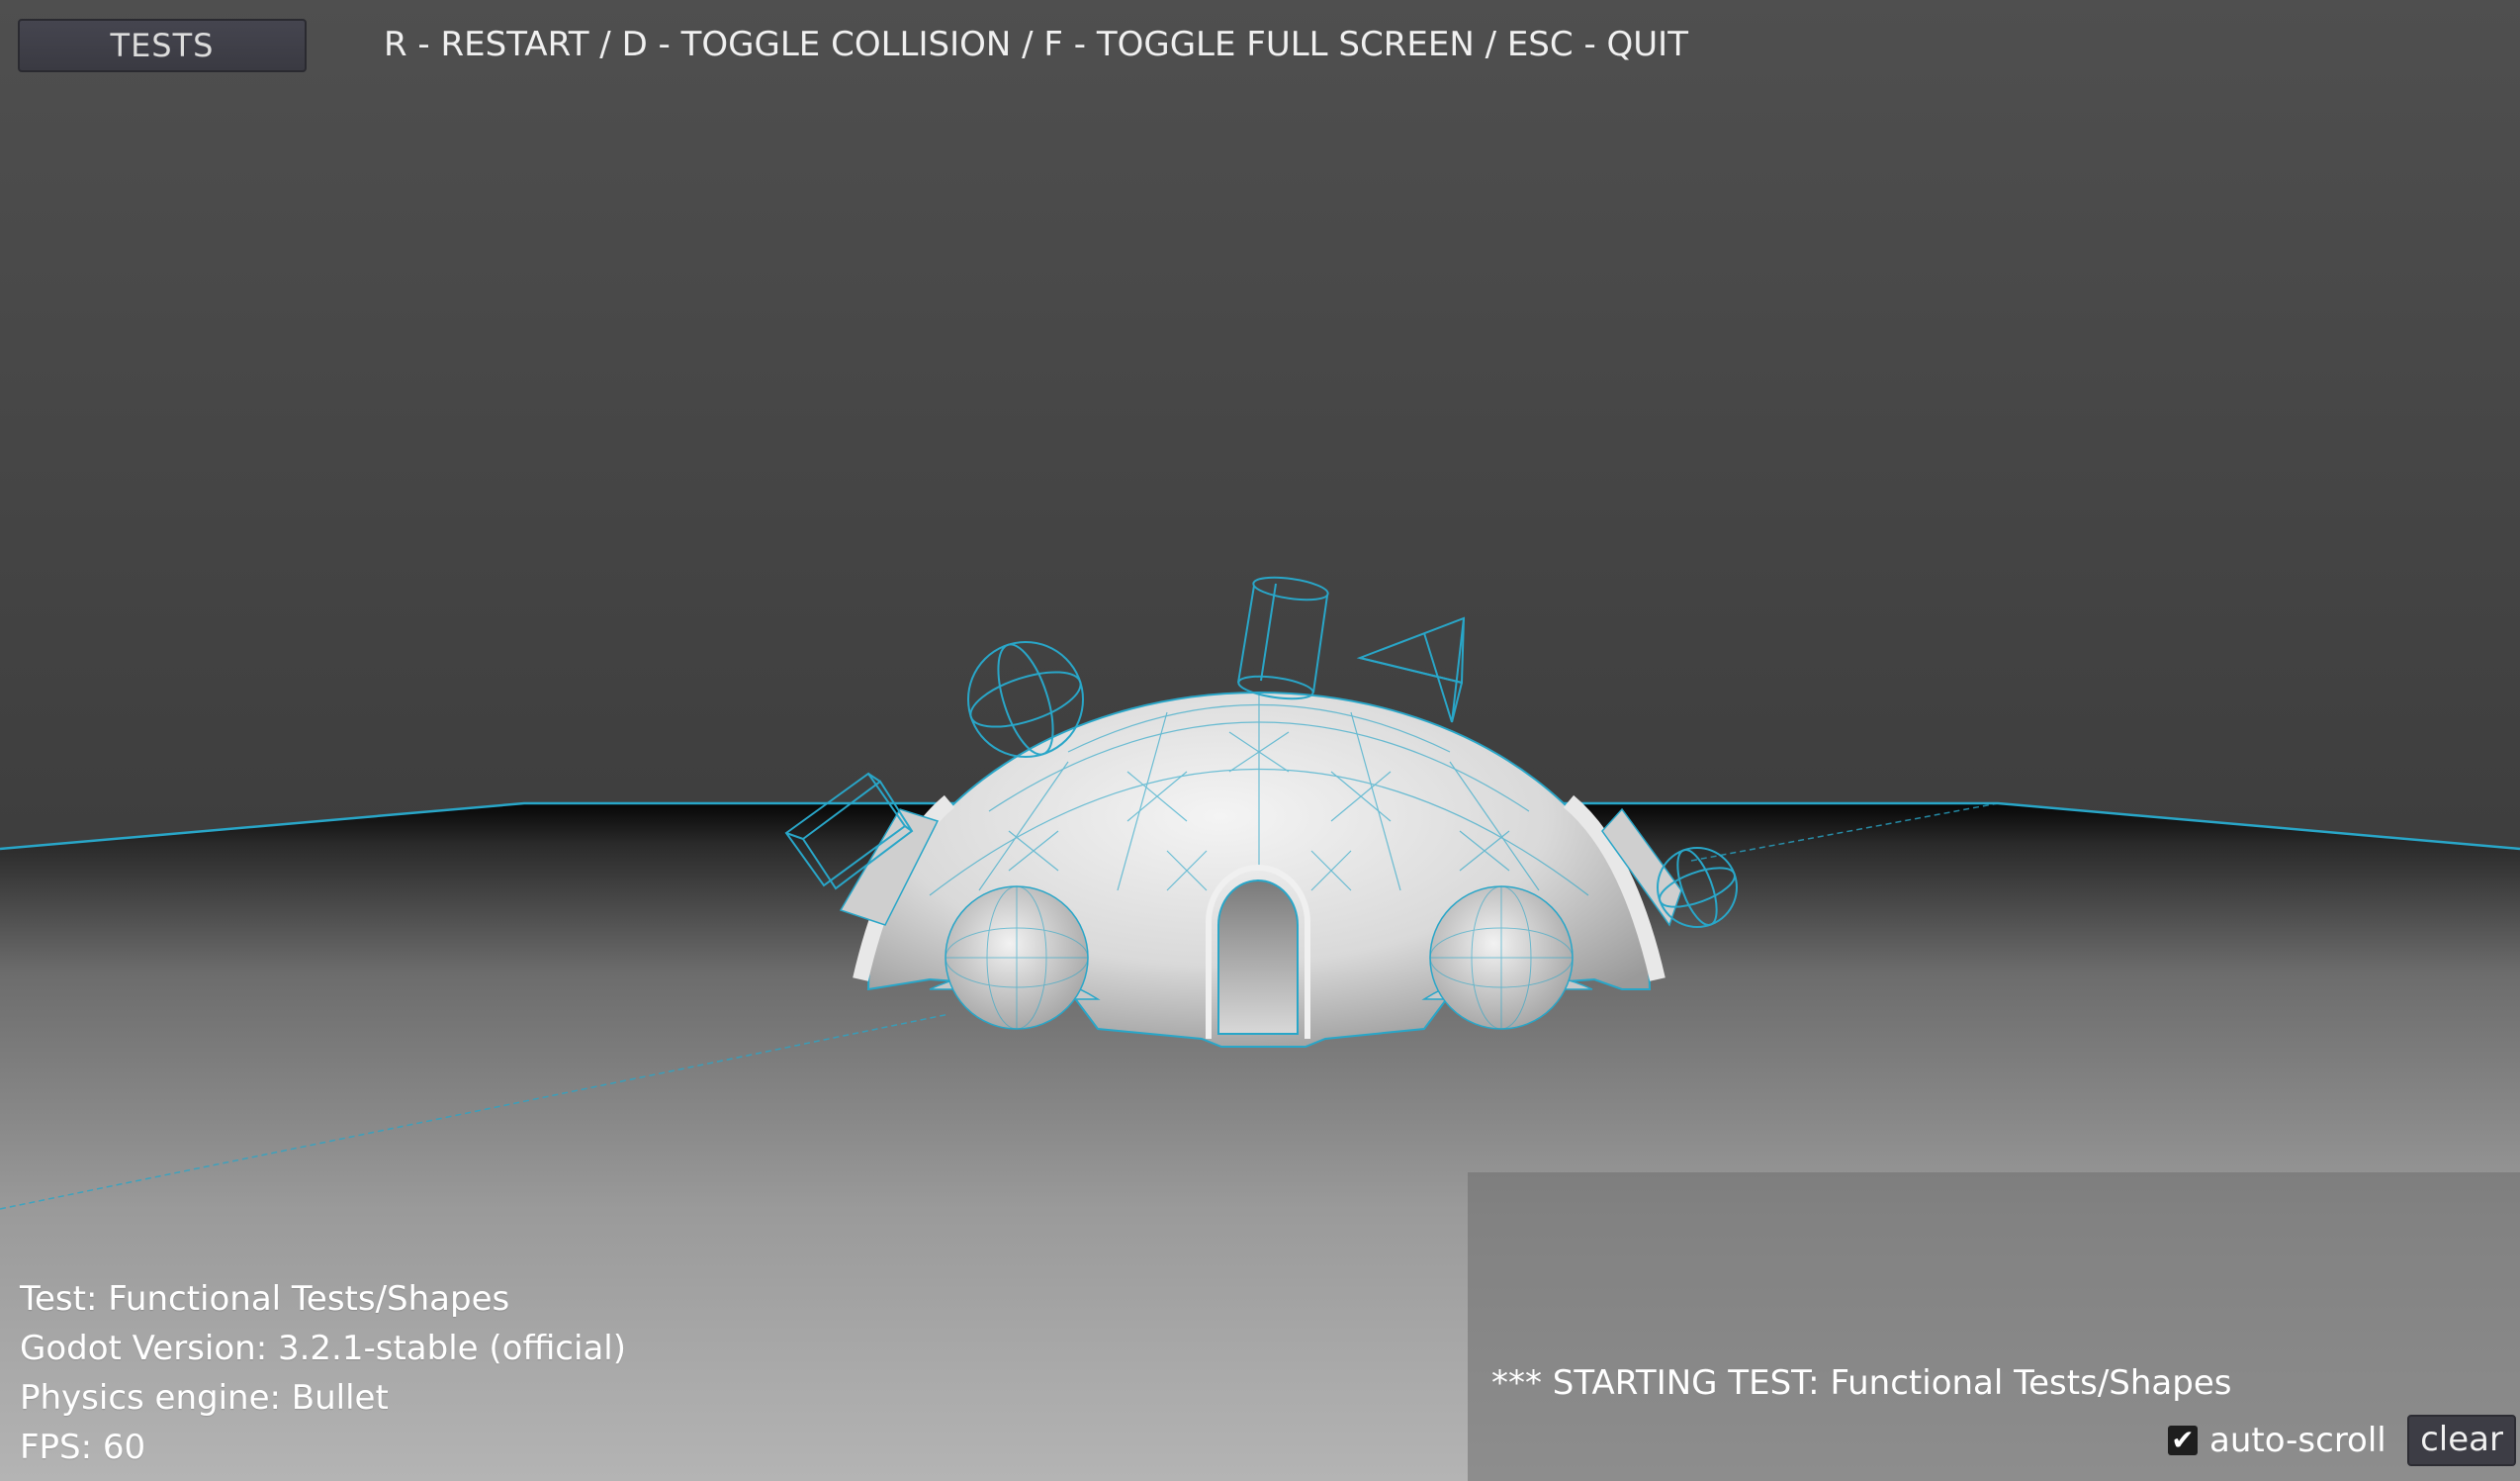 The image size is (2520, 1481). I want to click on test-name-label: Test: Functional Tests/Shapes, so click(265, 1299).